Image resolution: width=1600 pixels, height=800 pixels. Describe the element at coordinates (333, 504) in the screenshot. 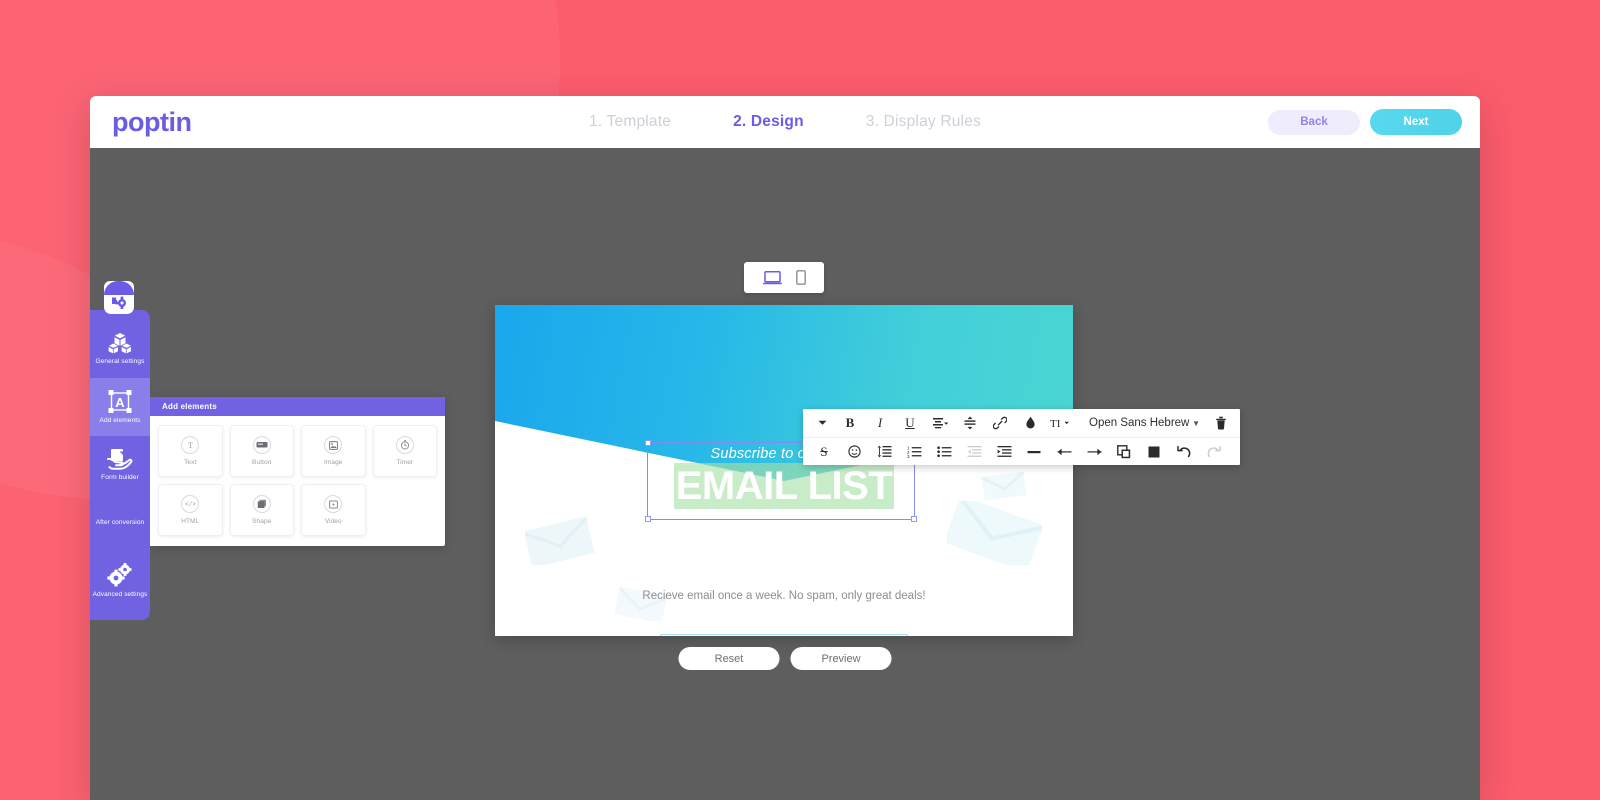

I see `video-icon` at that location.